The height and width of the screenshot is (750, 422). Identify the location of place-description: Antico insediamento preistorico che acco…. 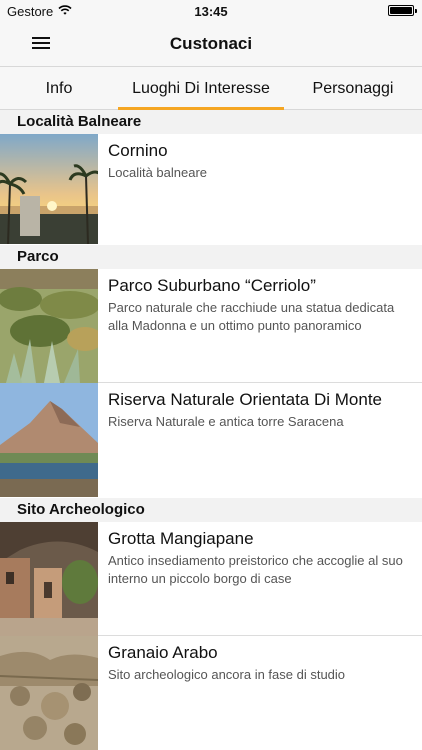
(255, 569).